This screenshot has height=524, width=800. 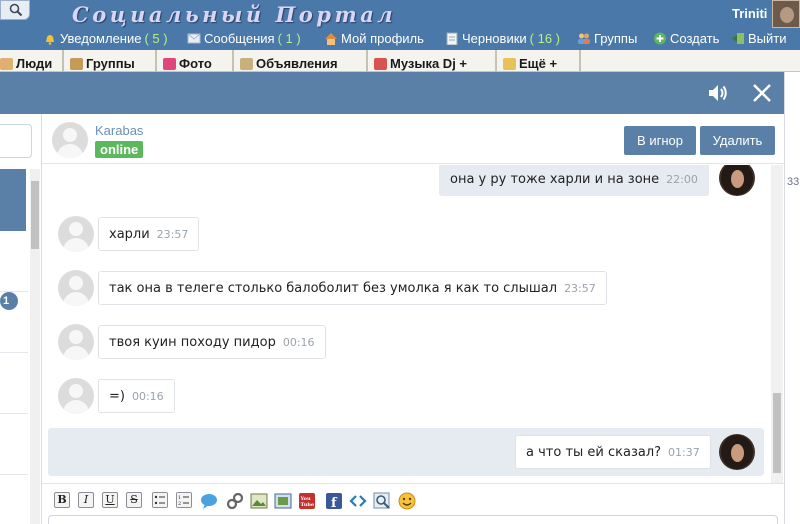 I want to click on message-bubble: харли 23:57, so click(x=149, y=234).